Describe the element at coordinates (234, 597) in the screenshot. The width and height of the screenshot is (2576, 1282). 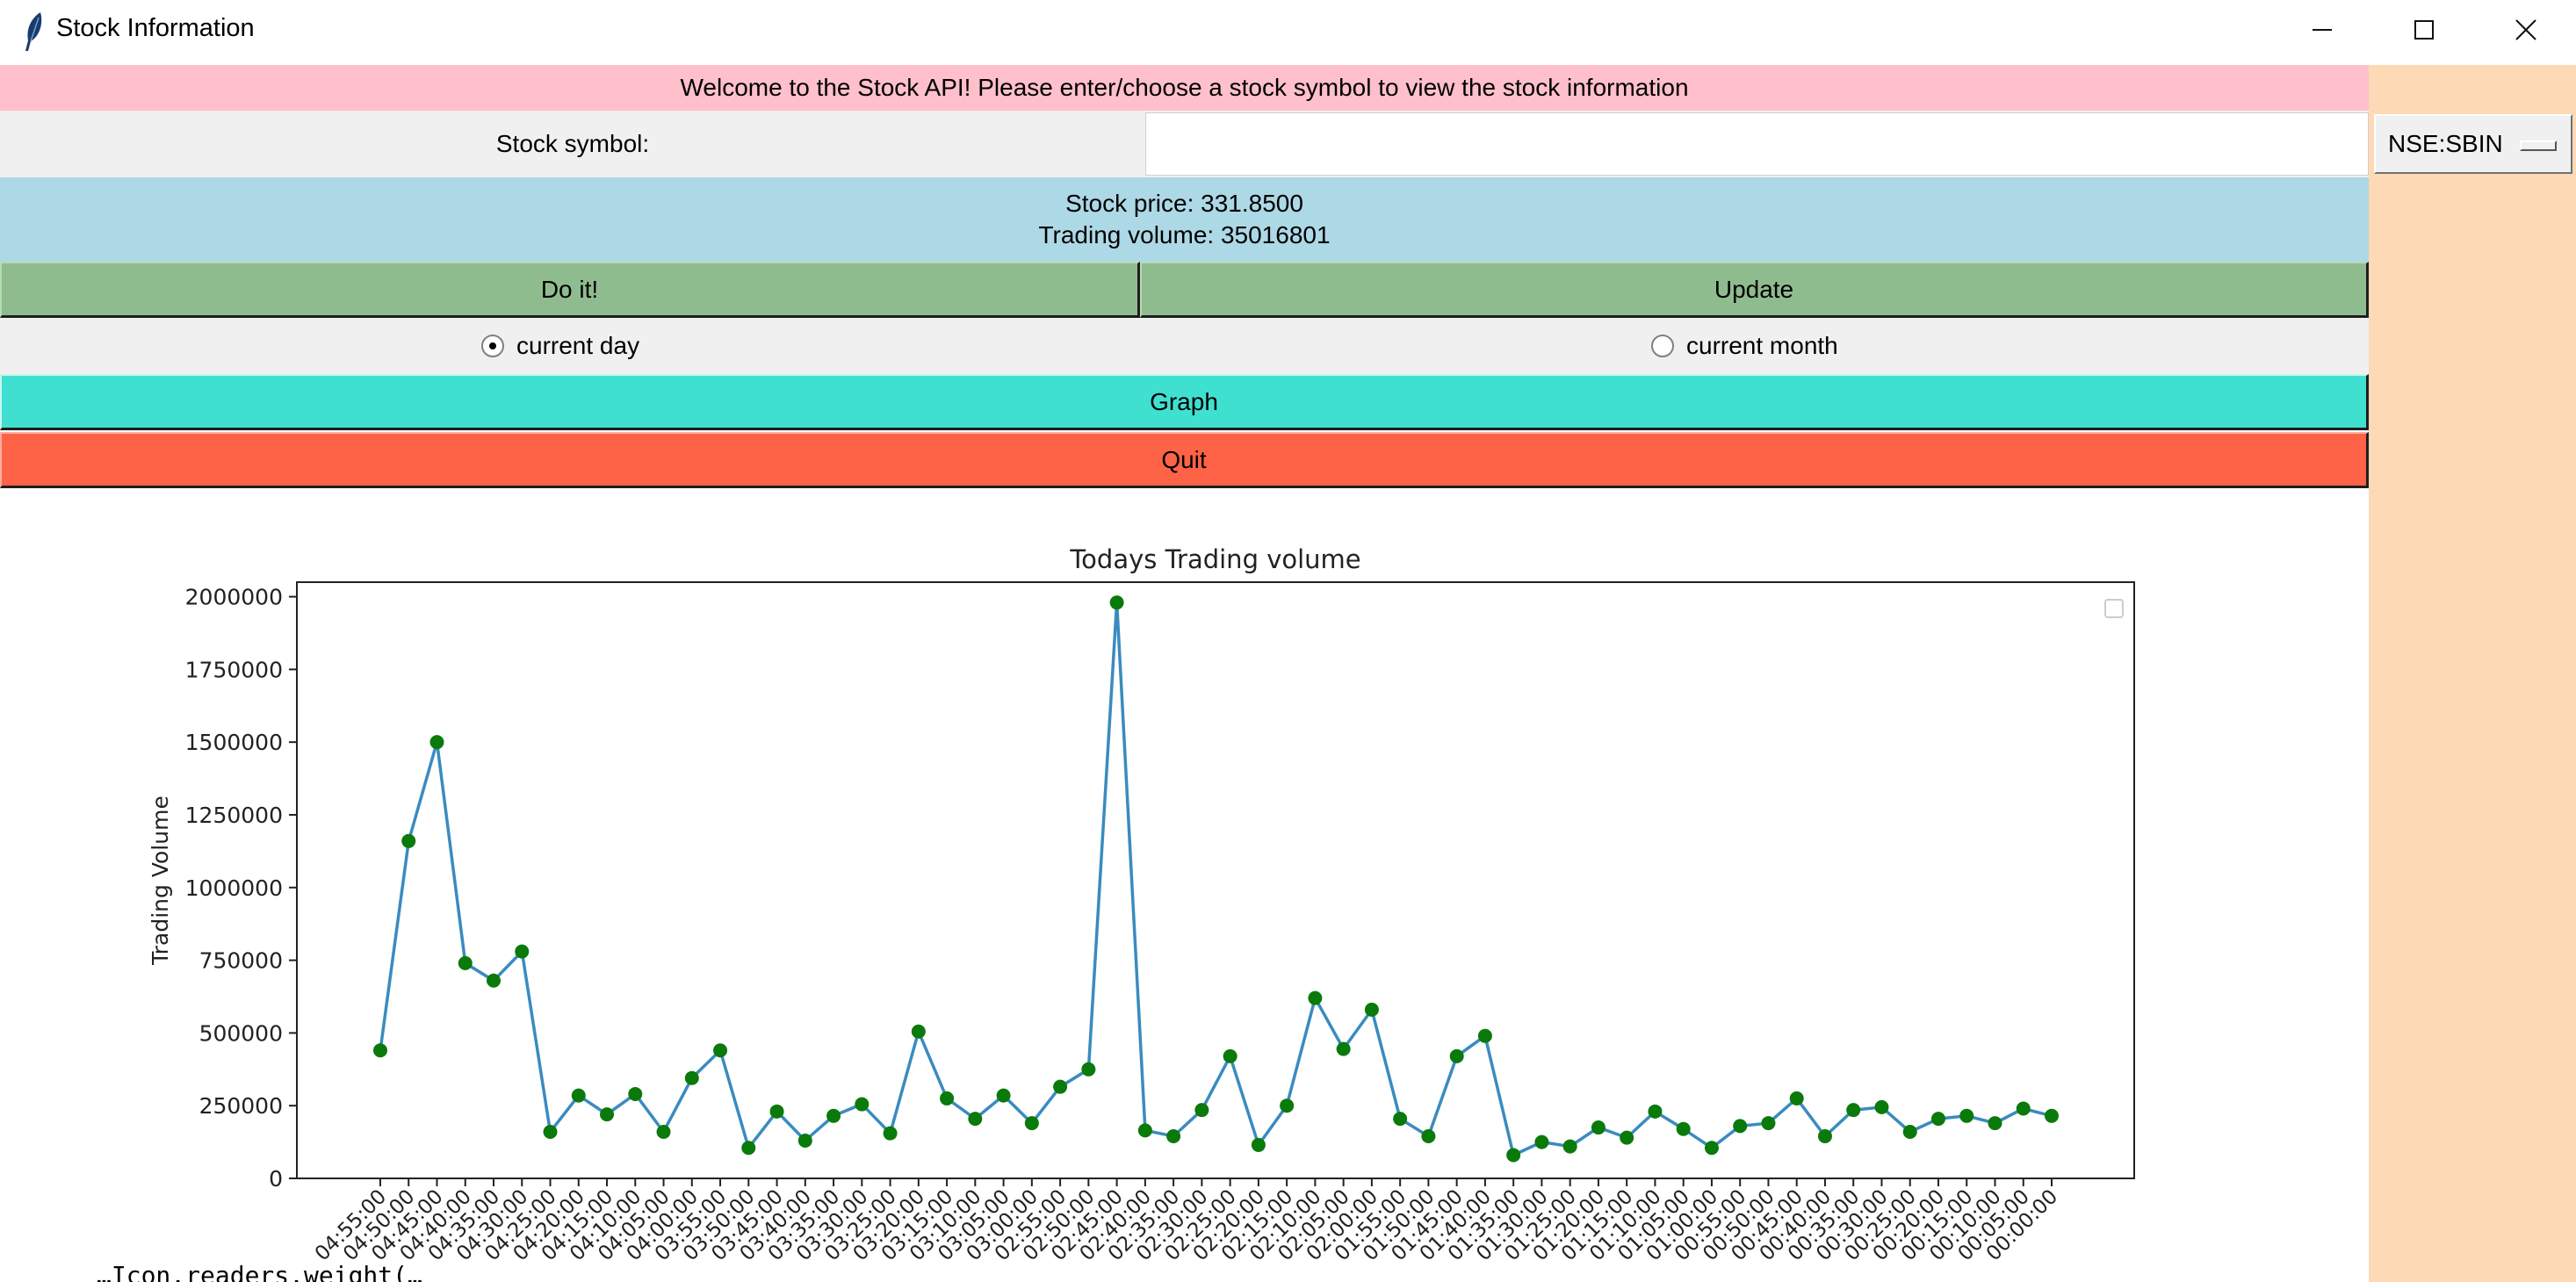
I see `y-tick-label: 2000000` at that location.